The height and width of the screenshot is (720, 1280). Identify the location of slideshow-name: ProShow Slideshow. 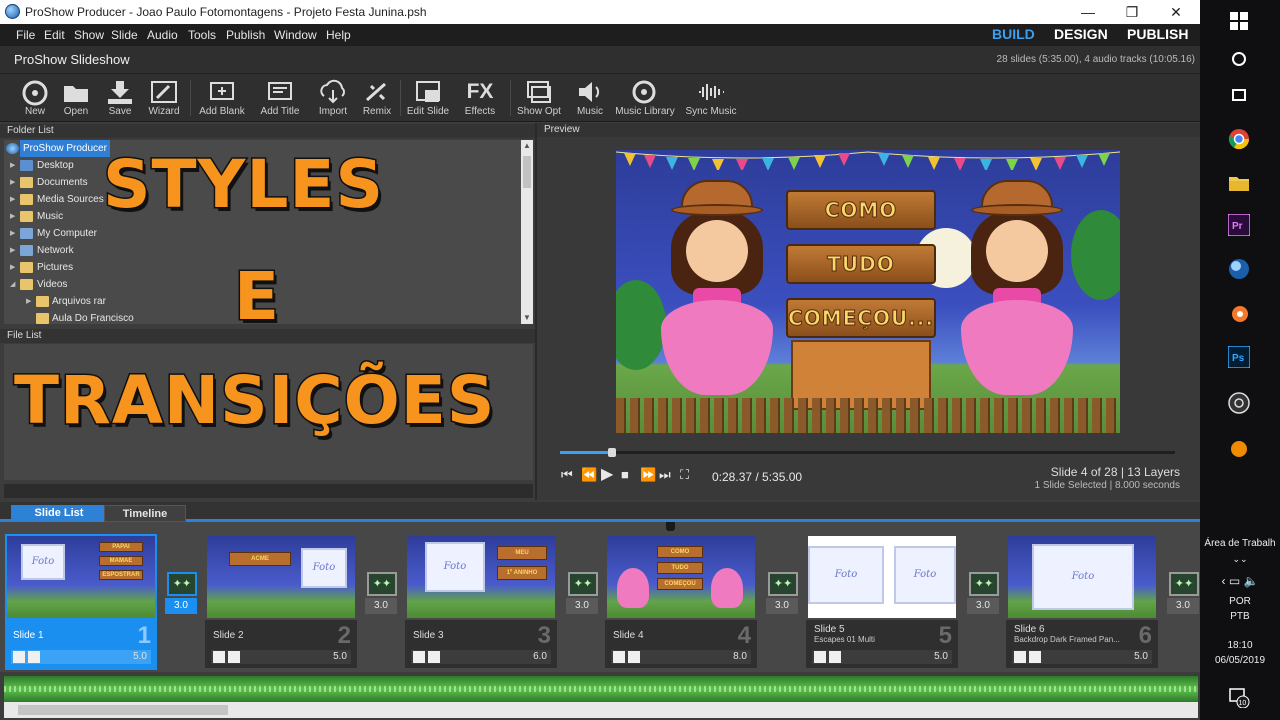
(72, 59).